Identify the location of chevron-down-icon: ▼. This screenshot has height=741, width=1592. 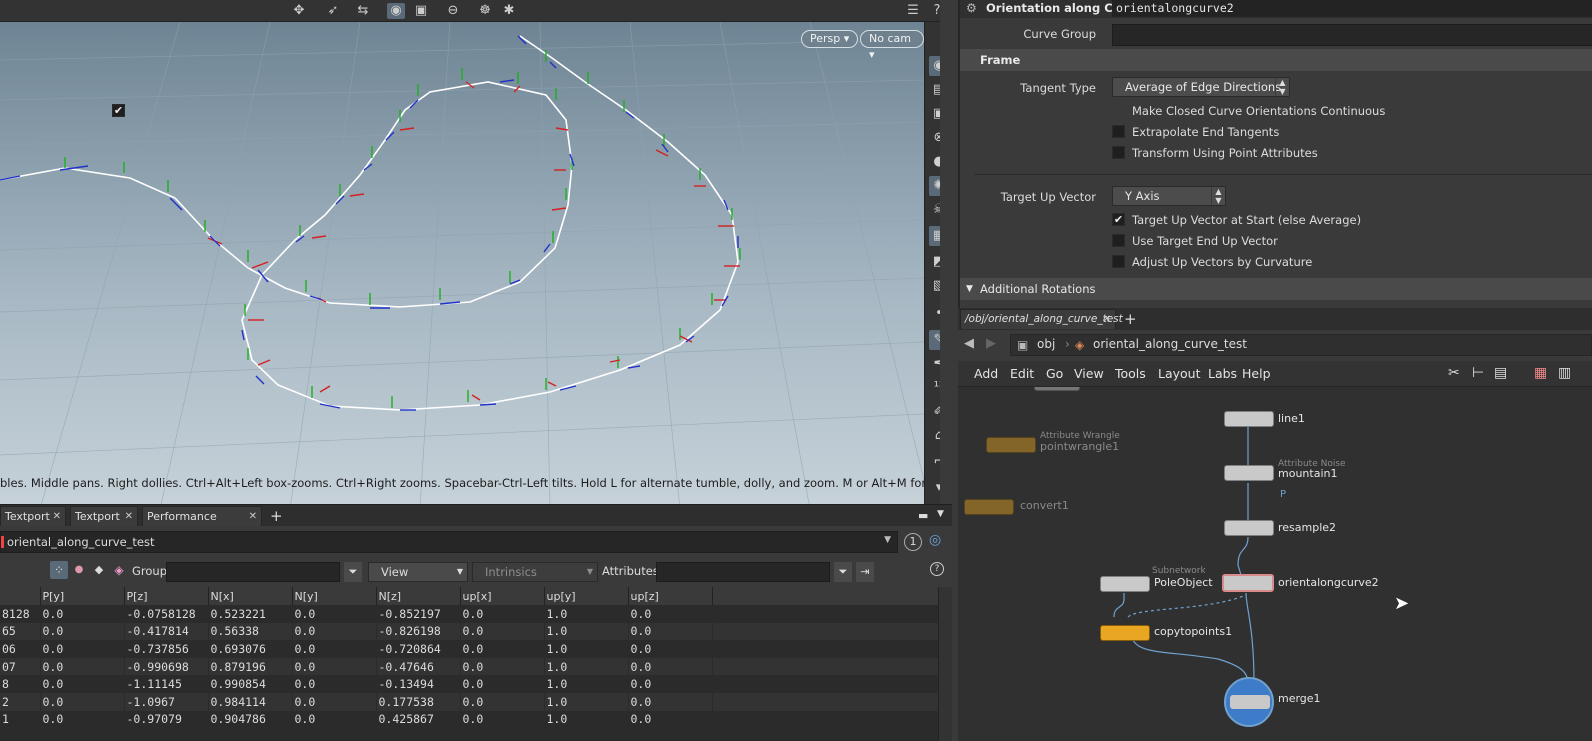
(887, 540).